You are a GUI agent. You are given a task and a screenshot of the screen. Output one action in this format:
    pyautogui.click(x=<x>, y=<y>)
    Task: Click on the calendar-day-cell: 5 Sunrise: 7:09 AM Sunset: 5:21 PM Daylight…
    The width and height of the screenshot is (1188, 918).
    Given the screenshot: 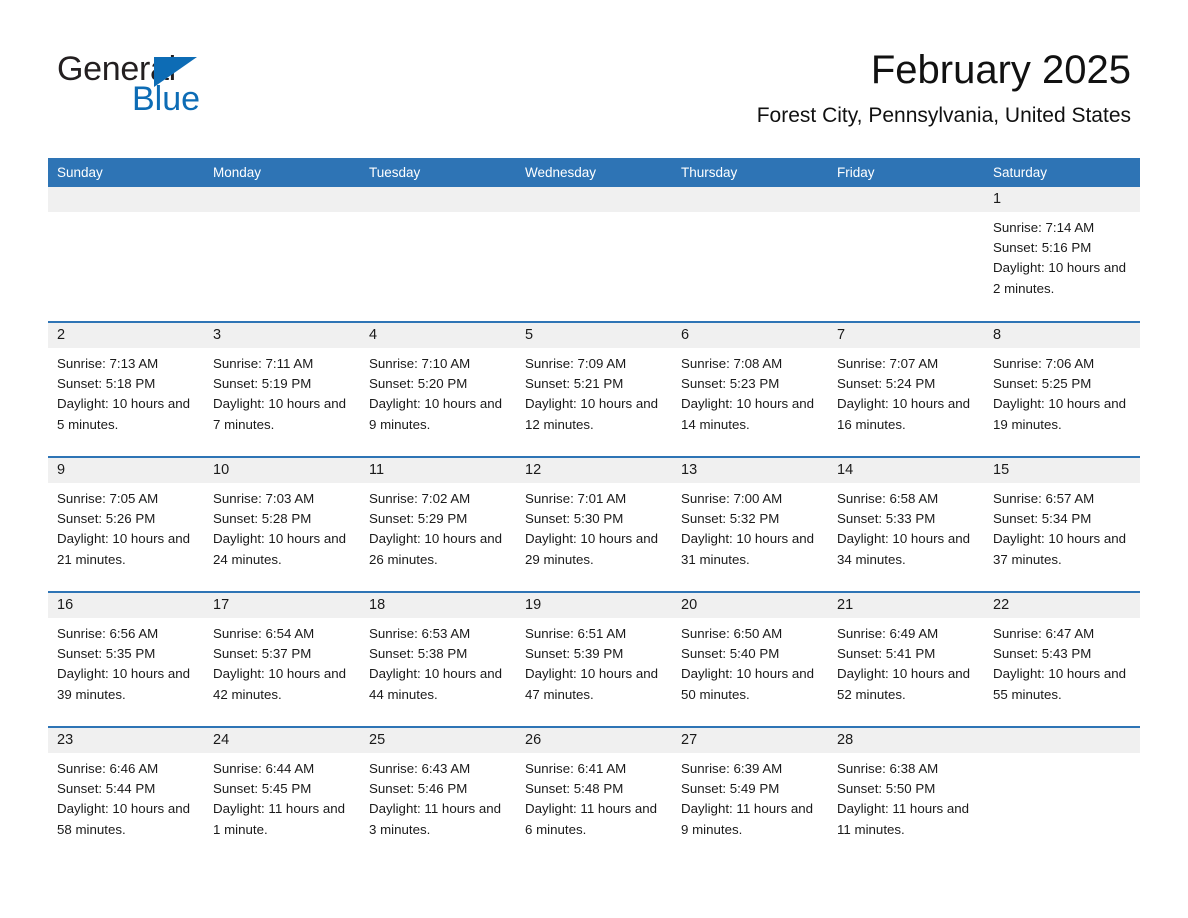 What is the action you would take?
    pyautogui.click(x=594, y=389)
    